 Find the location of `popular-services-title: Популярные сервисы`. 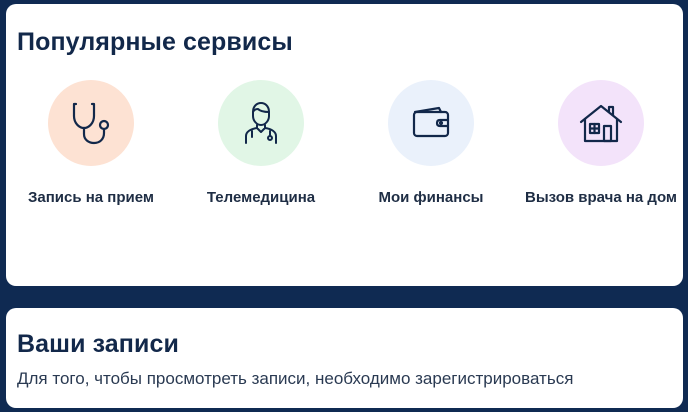

popular-services-title: Популярные сервисы is located at coordinates (155, 42).